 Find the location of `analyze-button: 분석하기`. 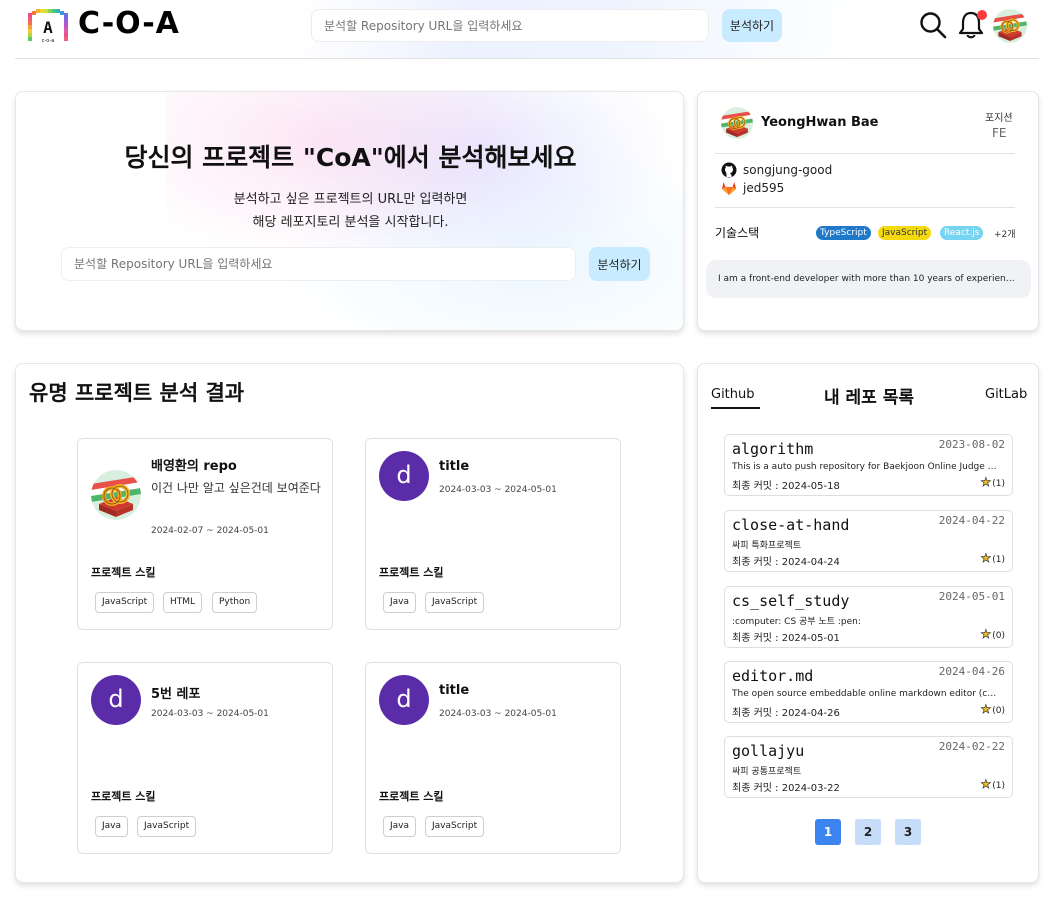

analyze-button: 분석하기 is located at coordinates (619, 264).